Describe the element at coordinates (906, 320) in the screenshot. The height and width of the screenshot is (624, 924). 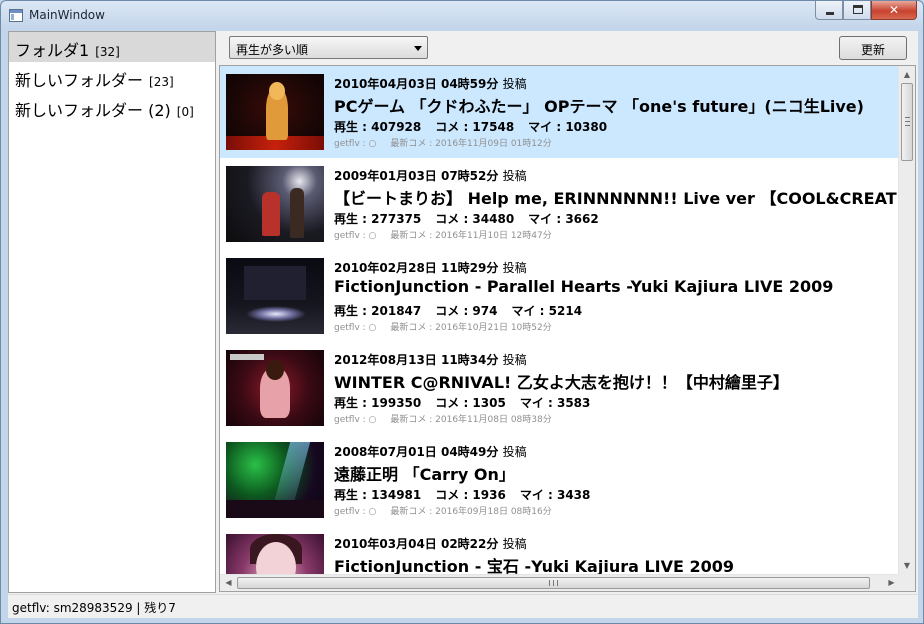
I see `vertical-scrollbar: ▲ ▼` at that location.